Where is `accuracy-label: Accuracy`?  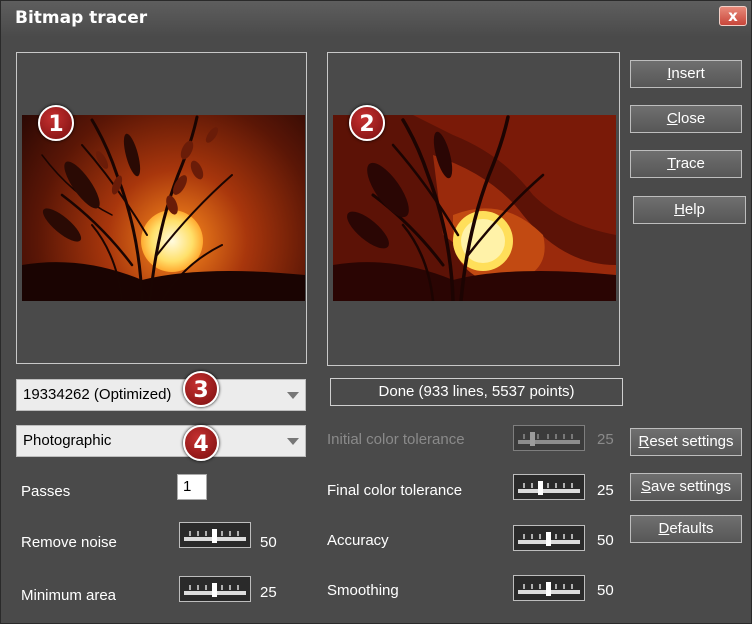 accuracy-label: Accuracy is located at coordinates (358, 540).